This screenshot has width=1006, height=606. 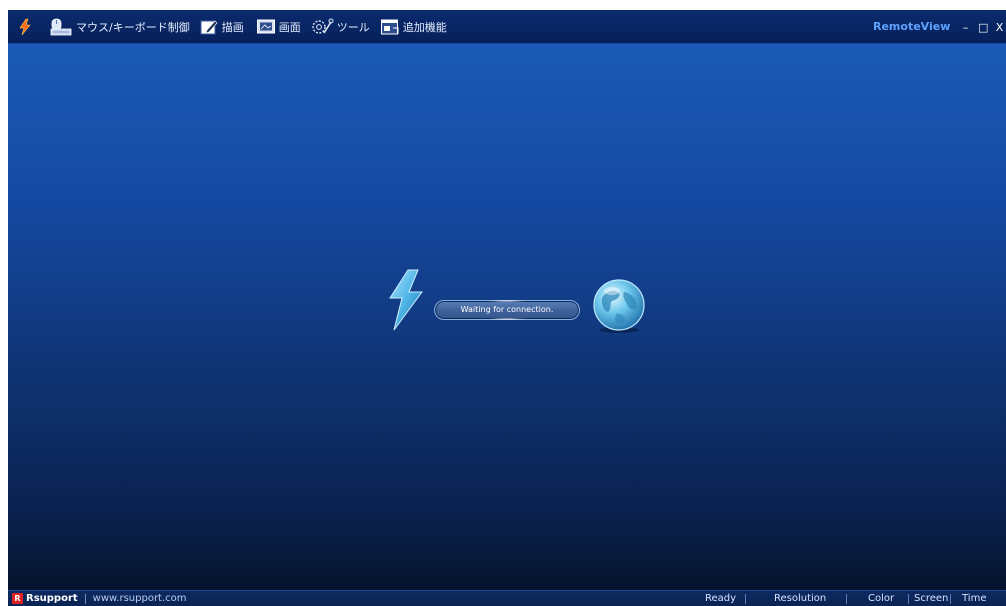 I want to click on toolbar-extra-functions: 追加機能, so click(x=413, y=27).